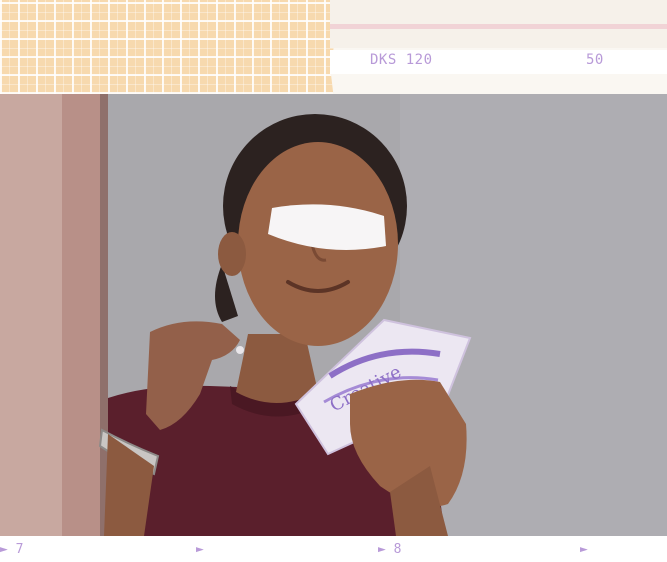 Image resolution: width=667 pixels, height=562 pixels. What do you see at coordinates (397, 549) in the screenshot?
I see `frame-number: 8` at bounding box center [397, 549].